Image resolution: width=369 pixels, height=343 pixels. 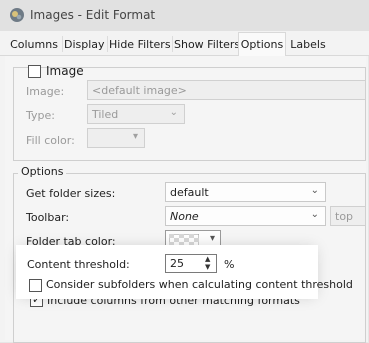 I want to click on tab-hide-filters: Hide Filters, so click(x=140, y=45).